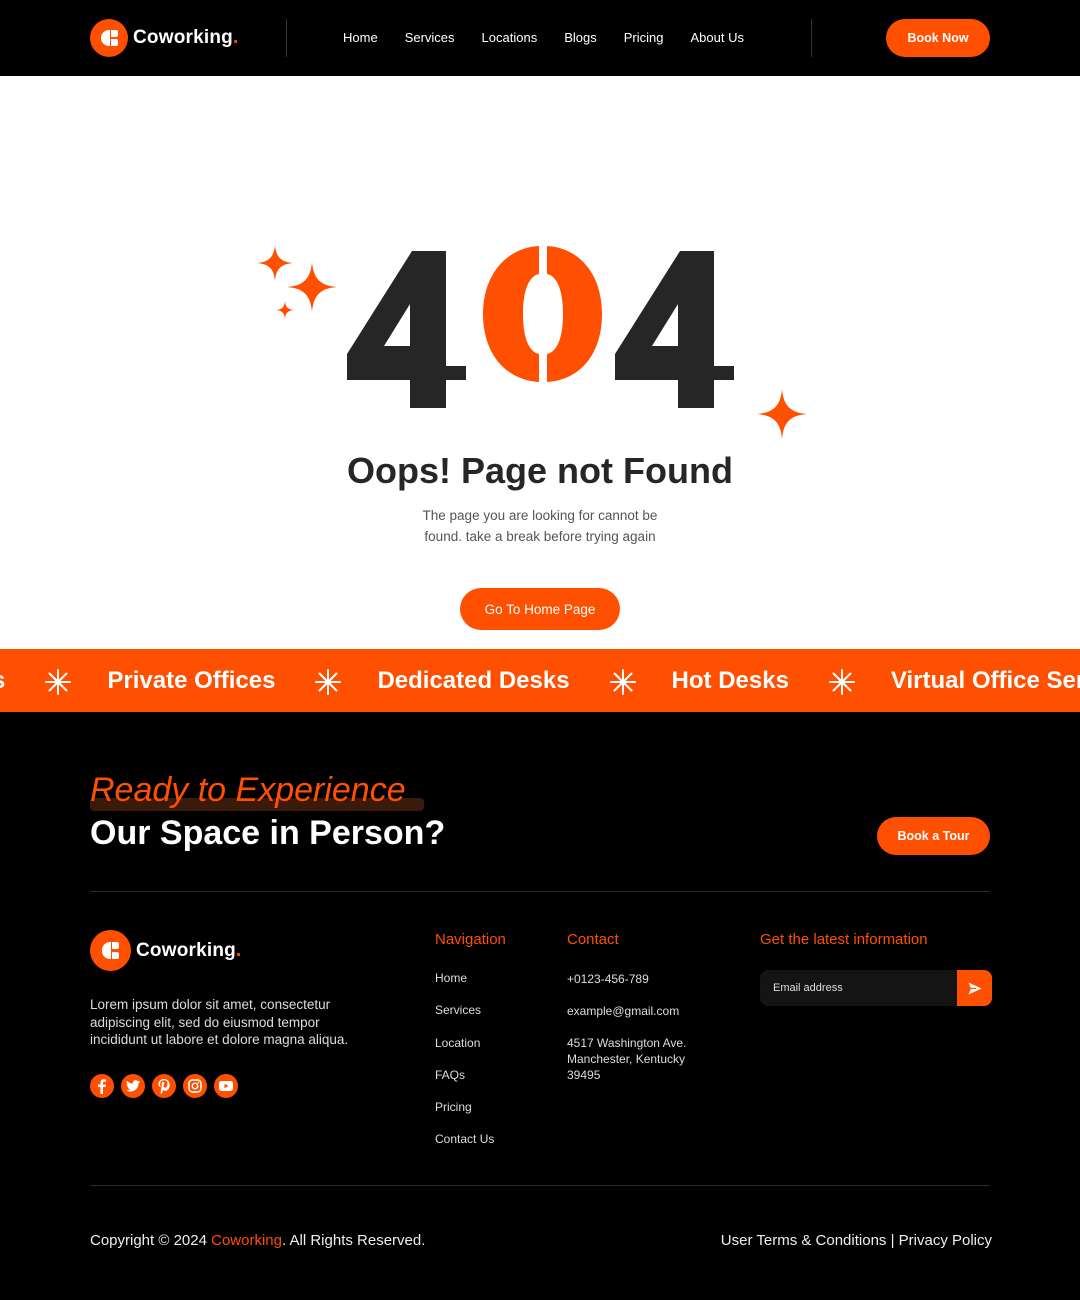 The width and height of the screenshot is (1080, 1300). Describe the element at coordinates (637, 979) in the screenshot. I see `contact-phone: +0123-456-789` at that location.